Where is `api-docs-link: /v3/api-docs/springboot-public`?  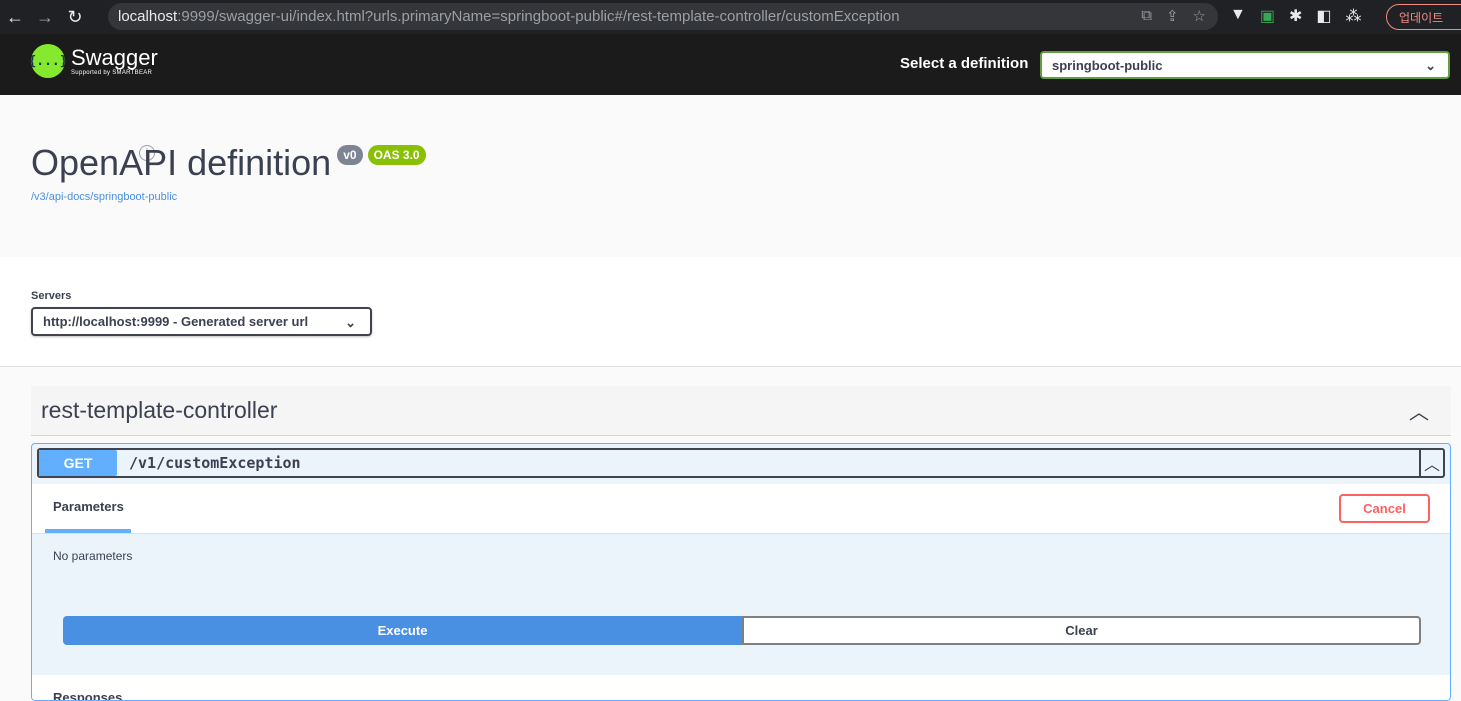
api-docs-link: /v3/api-docs/springboot-public is located at coordinates (104, 197).